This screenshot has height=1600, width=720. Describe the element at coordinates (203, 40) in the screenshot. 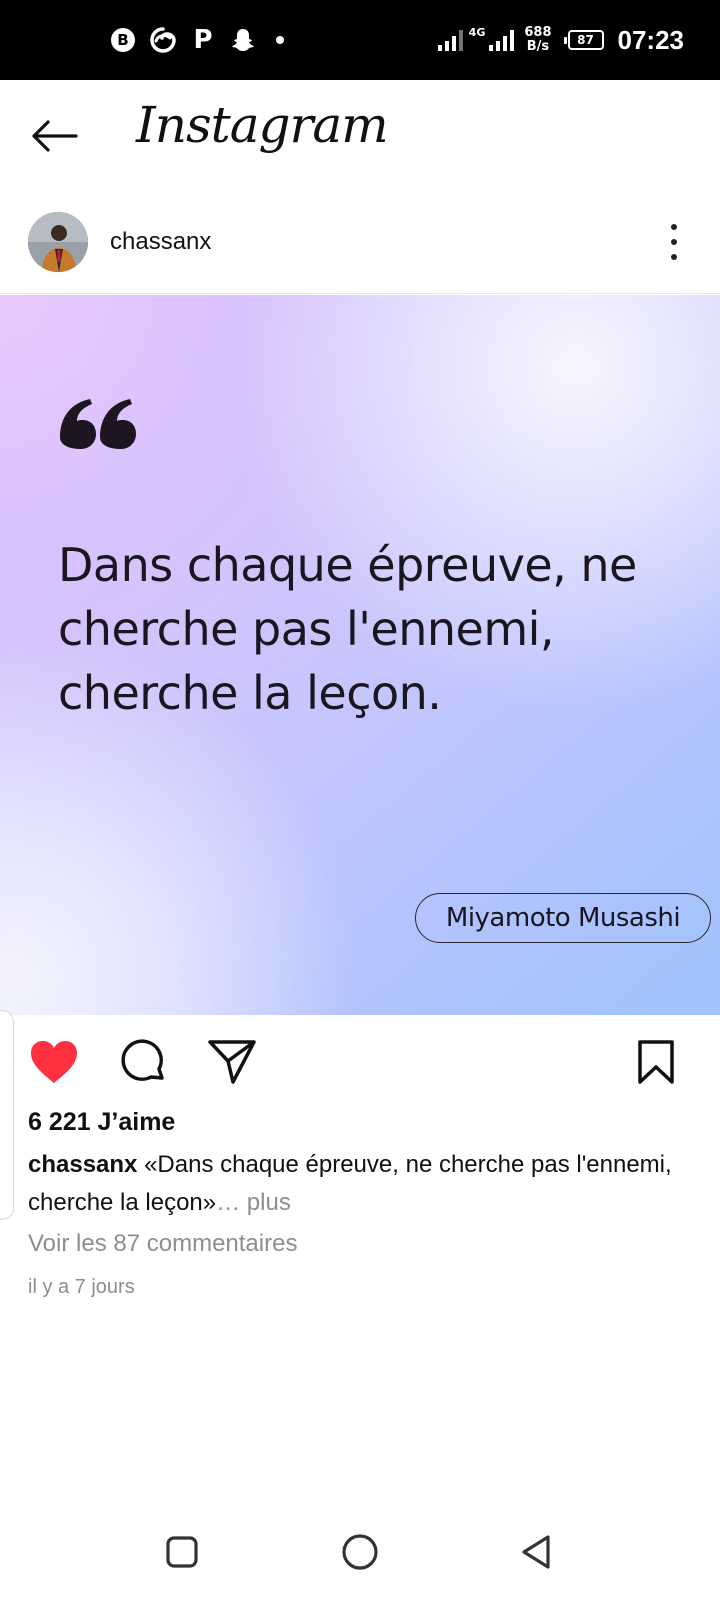

I see `p-app-icon: P` at that location.